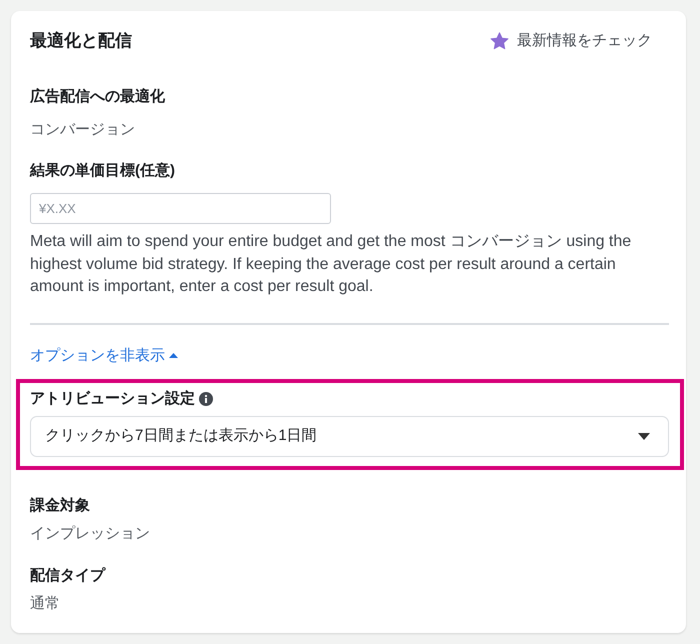 This screenshot has width=700, height=644. What do you see at coordinates (98, 97) in the screenshot?
I see `field-label: 広告配信への最適化` at bounding box center [98, 97].